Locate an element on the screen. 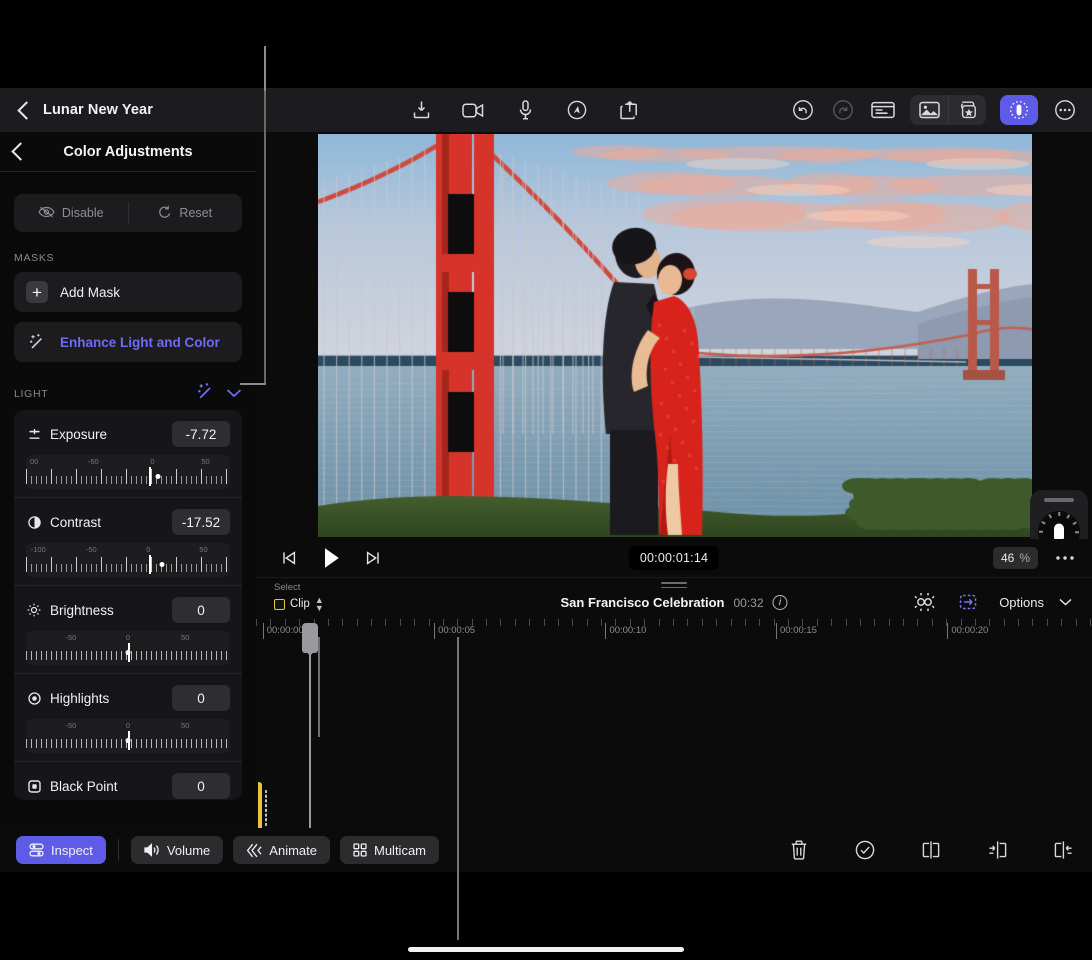 This screenshot has height=960, width=1092. timeline-ruler: 00:00:00 00:00:05 00:00:10 00:00:15 00:00:20 is located at coordinates (674, 634).